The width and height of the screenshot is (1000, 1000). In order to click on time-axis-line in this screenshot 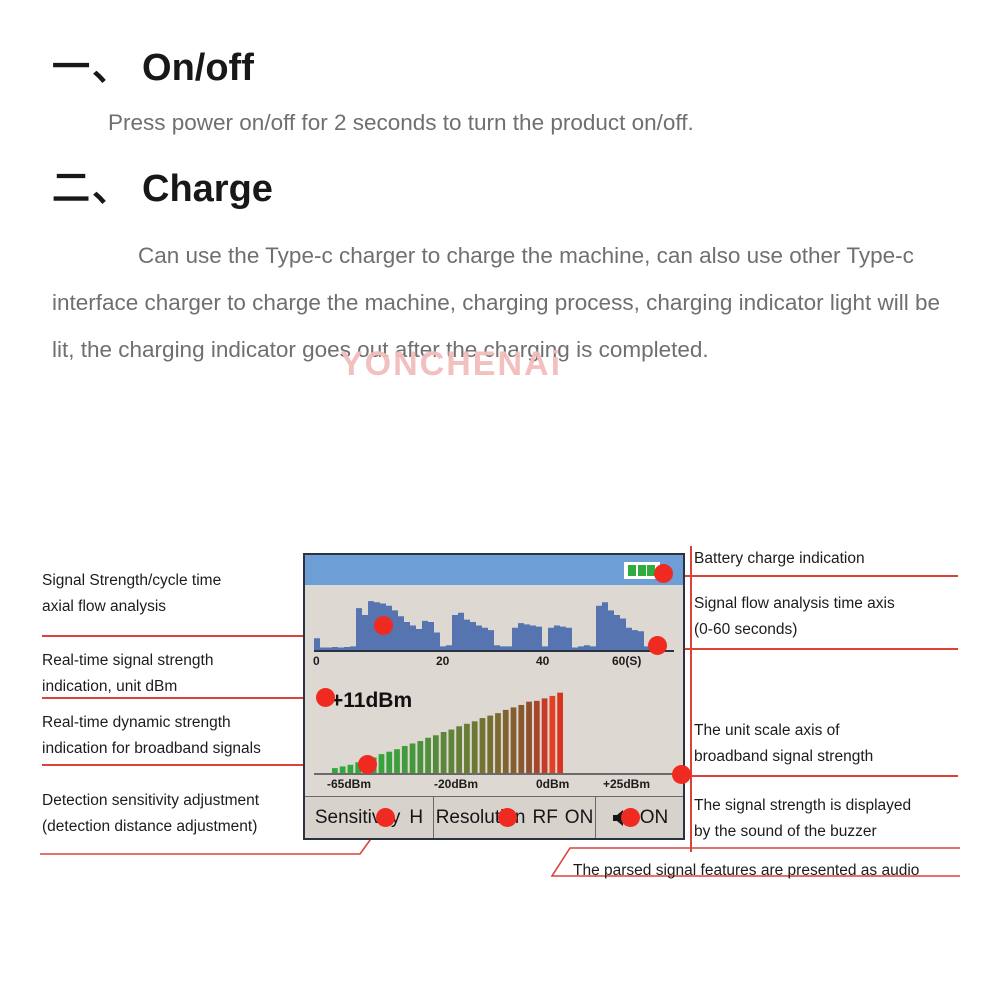, I will do `click(494, 651)`.